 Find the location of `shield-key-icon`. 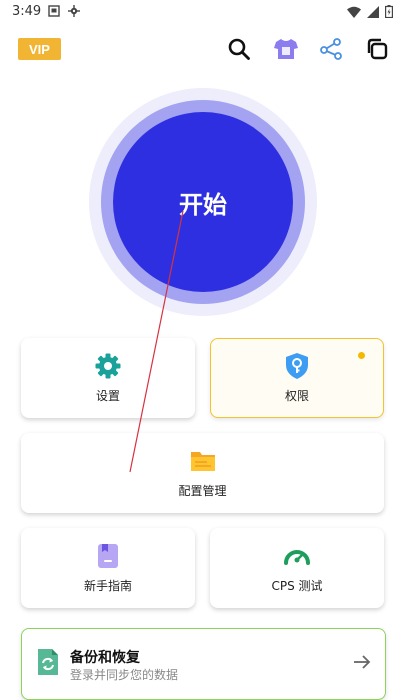

shield-key-icon is located at coordinates (297, 366).